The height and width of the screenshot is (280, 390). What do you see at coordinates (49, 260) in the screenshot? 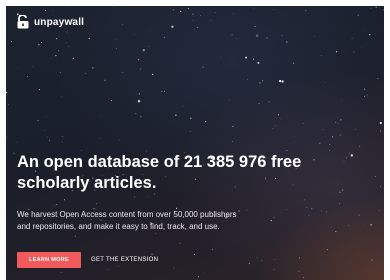
I see `learn-more-button: LEARN MORE` at bounding box center [49, 260].